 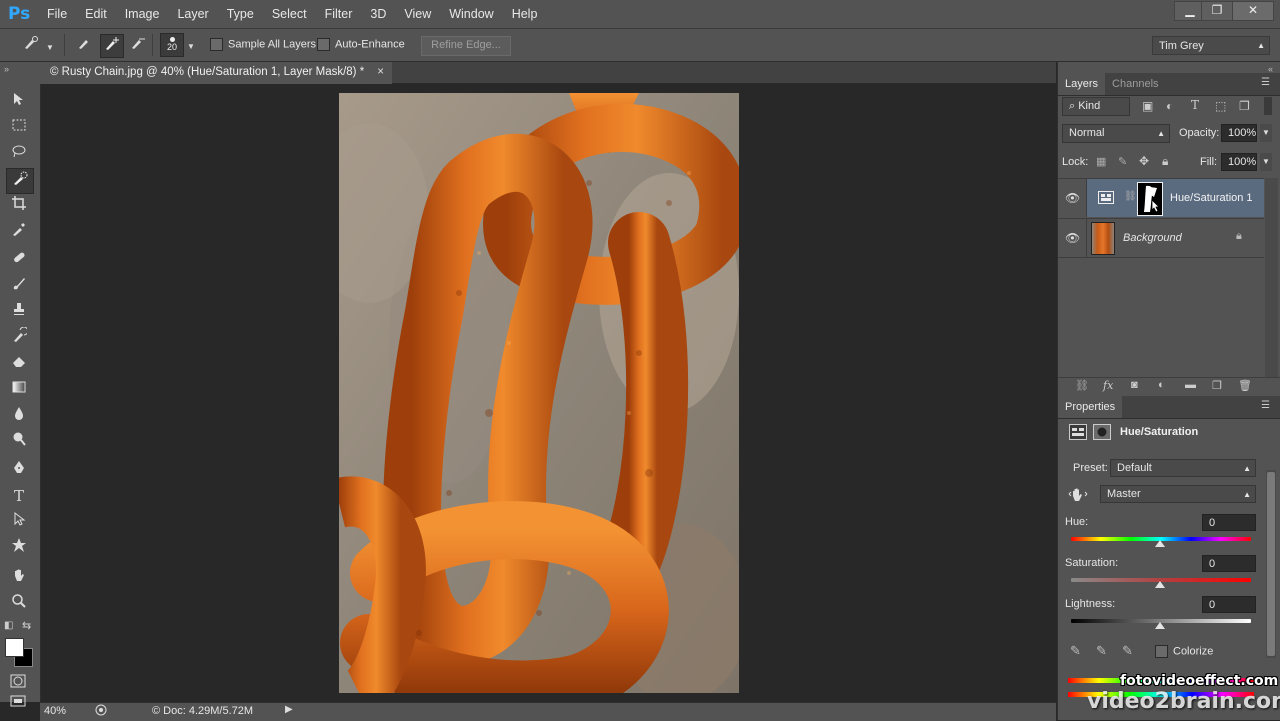 I want to click on layer-row-hue-saturation: 👁︎ ⛓ Hue/Saturation 1, so click(x=1161, y=198).